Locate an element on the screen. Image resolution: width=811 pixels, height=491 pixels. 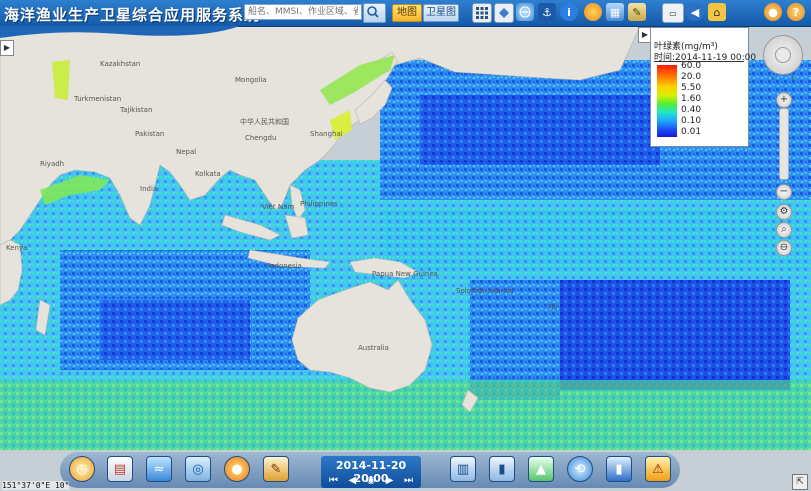
info-icon: i is located at coordinates (569, 12).